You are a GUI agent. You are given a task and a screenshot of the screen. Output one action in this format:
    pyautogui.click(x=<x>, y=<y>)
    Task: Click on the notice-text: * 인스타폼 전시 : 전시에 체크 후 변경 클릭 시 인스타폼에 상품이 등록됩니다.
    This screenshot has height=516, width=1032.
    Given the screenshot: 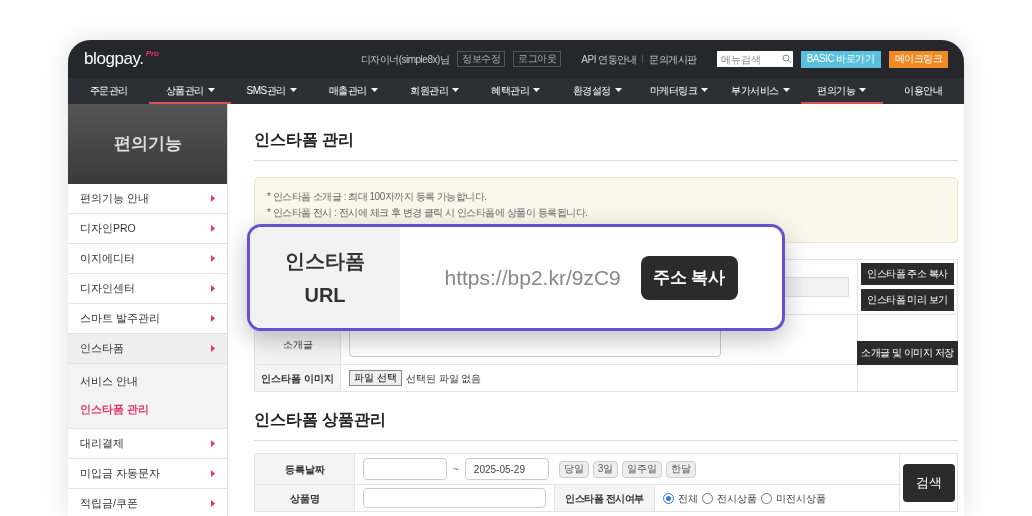 What is the action you would take?
    pyautogui.click(x=428, y=213)
    